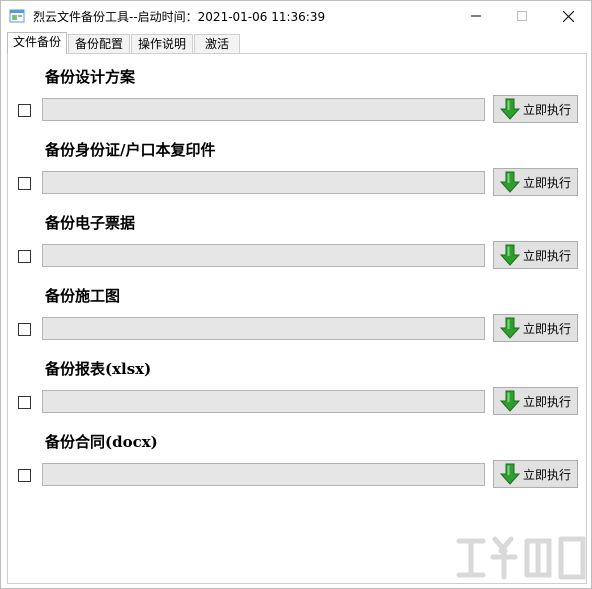  Describe the element at coordinates (162, 44) in the screenshot. I see `tab-instructions: 操作说明` at that location.